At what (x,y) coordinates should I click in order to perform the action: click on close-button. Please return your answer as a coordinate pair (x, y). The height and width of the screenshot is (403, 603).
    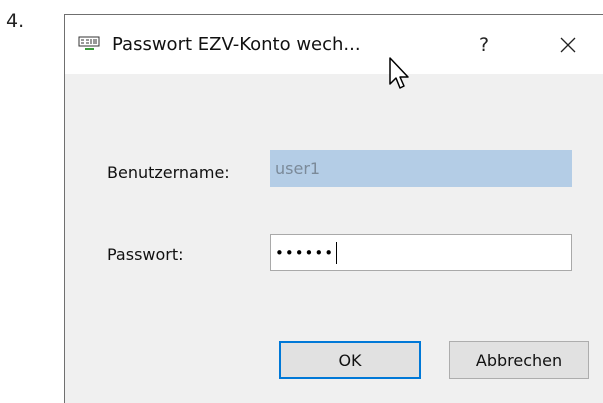
    Looking at the image, I should click on (568, 44).